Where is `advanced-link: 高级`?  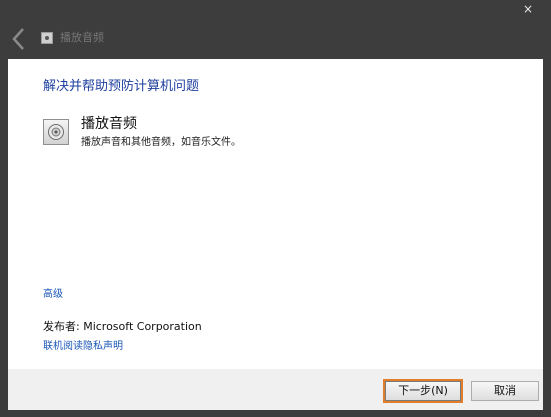 advanced-link: 高级 is located at coordinates (53, 295).